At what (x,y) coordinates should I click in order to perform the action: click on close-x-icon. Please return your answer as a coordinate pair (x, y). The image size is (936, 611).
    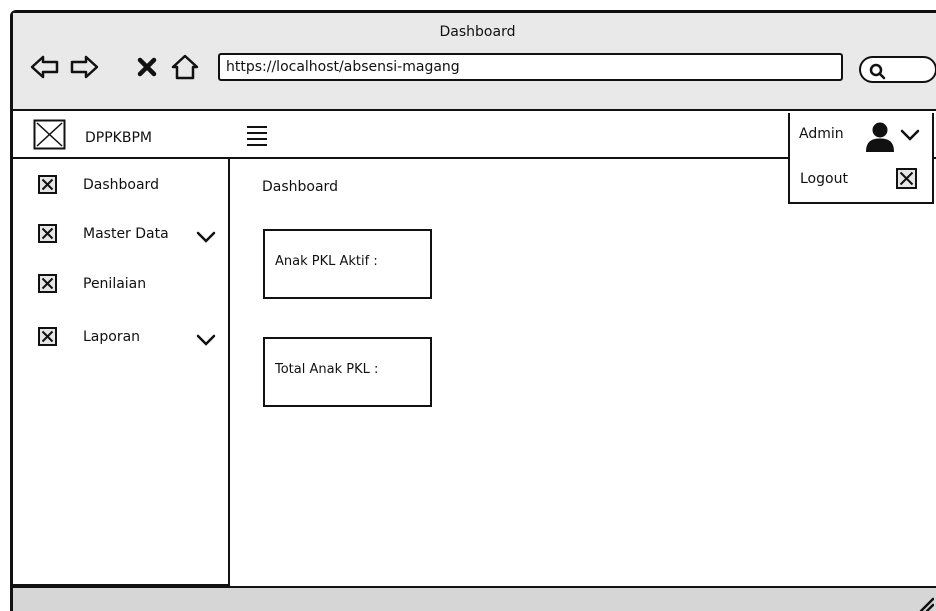
    Looking at the image, I should click on (147, 67).